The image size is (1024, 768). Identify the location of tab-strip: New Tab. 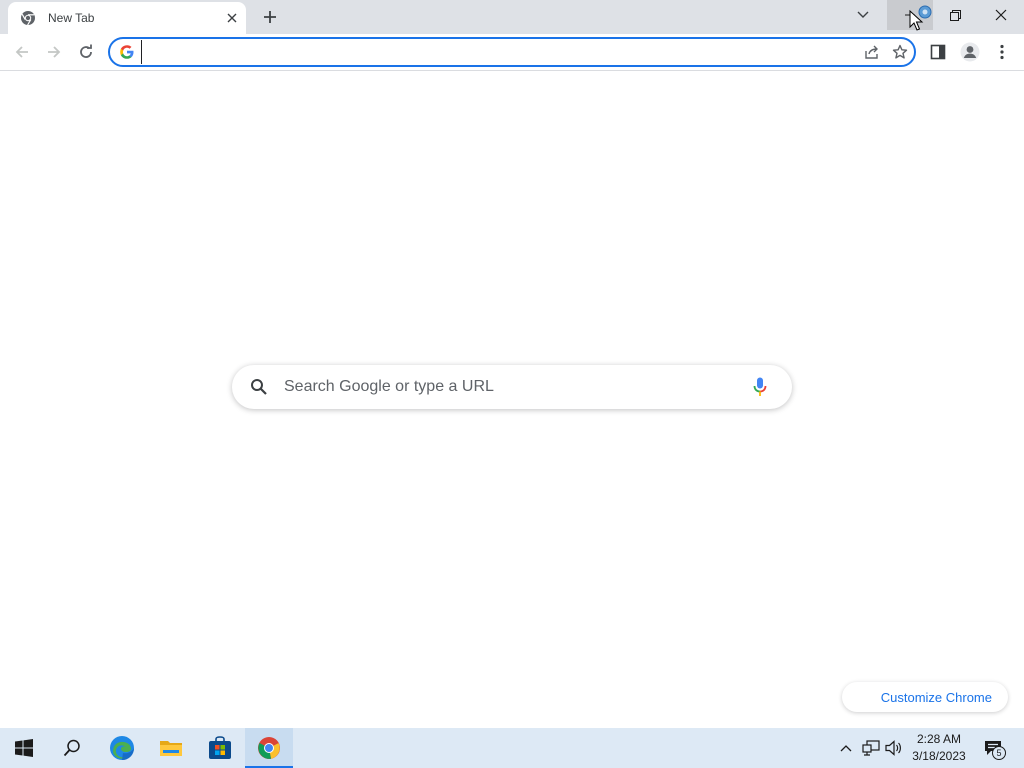
(512, 17).